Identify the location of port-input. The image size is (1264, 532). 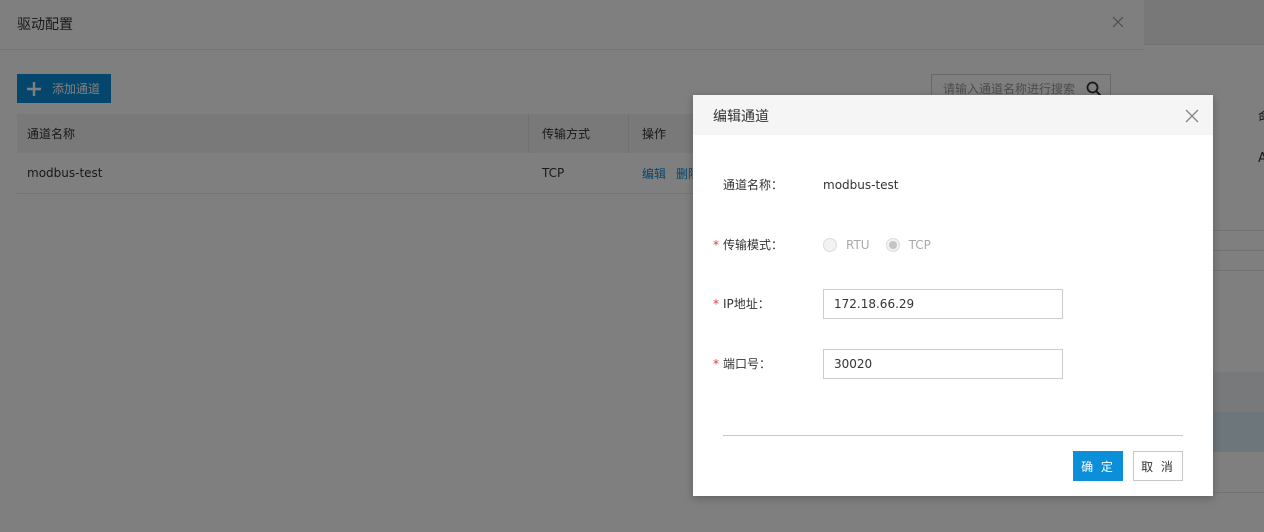
(943, 364).